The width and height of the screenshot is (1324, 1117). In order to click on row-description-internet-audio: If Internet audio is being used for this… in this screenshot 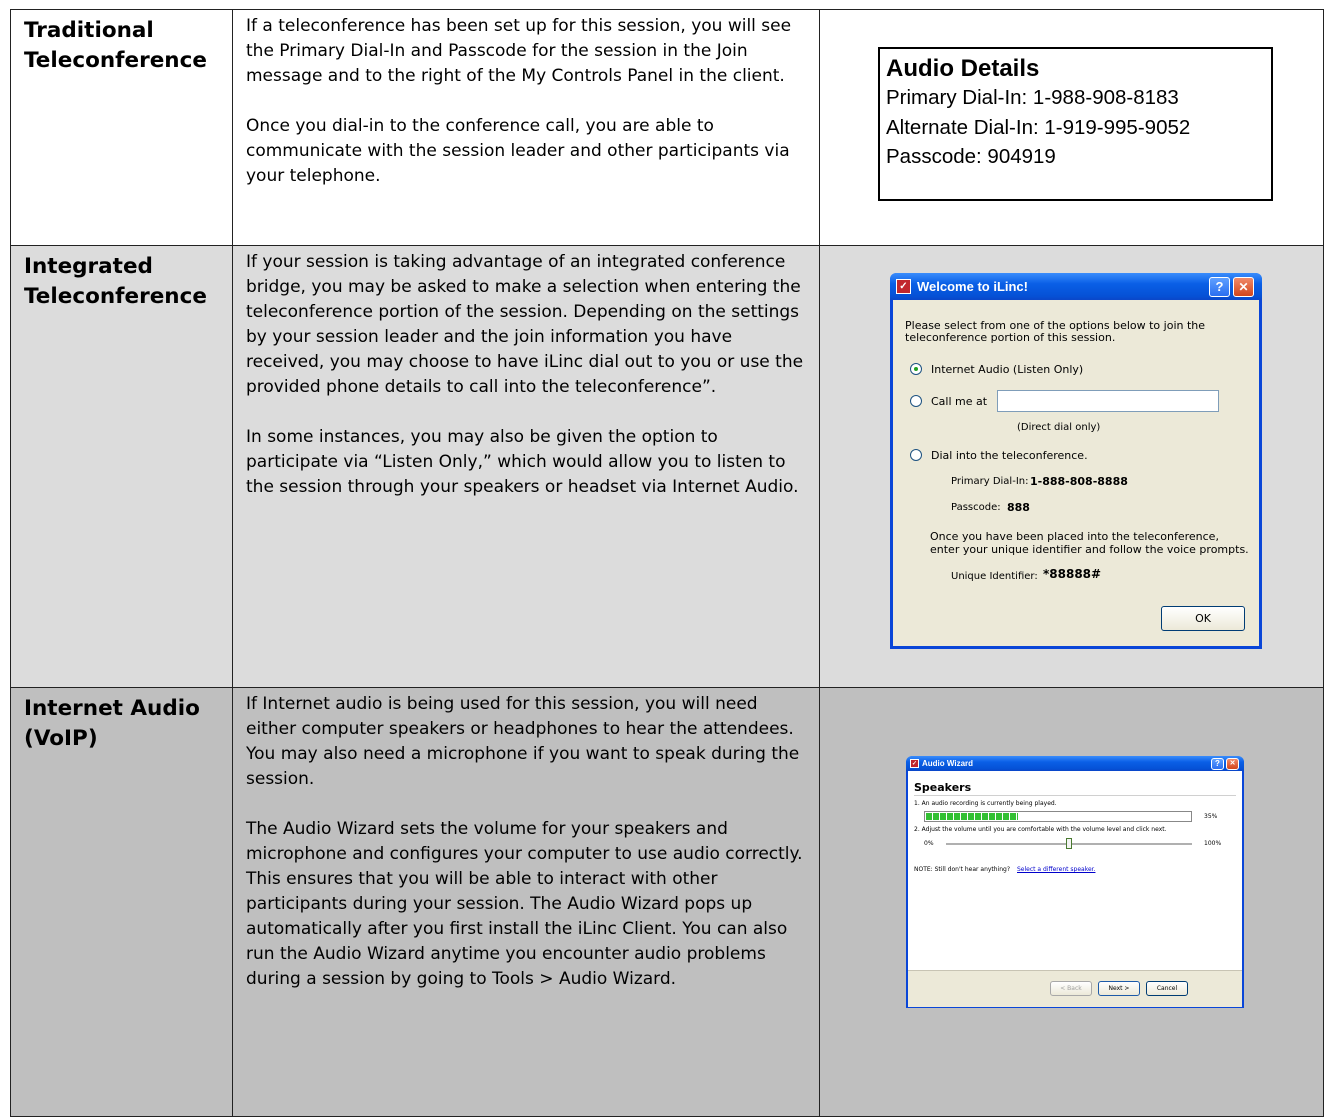, I will do `click(526, 840)`.